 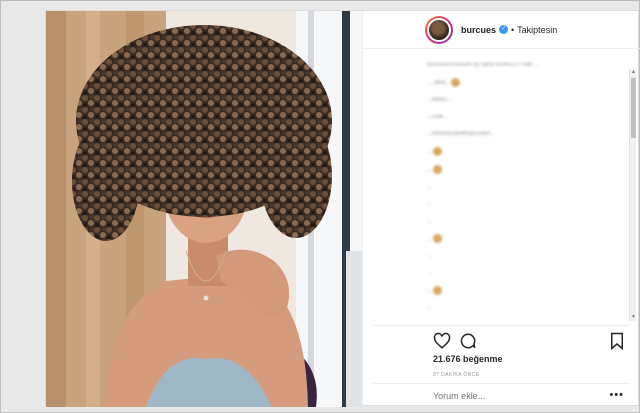 I want to click on comment-input, so click(x=503, y=396).